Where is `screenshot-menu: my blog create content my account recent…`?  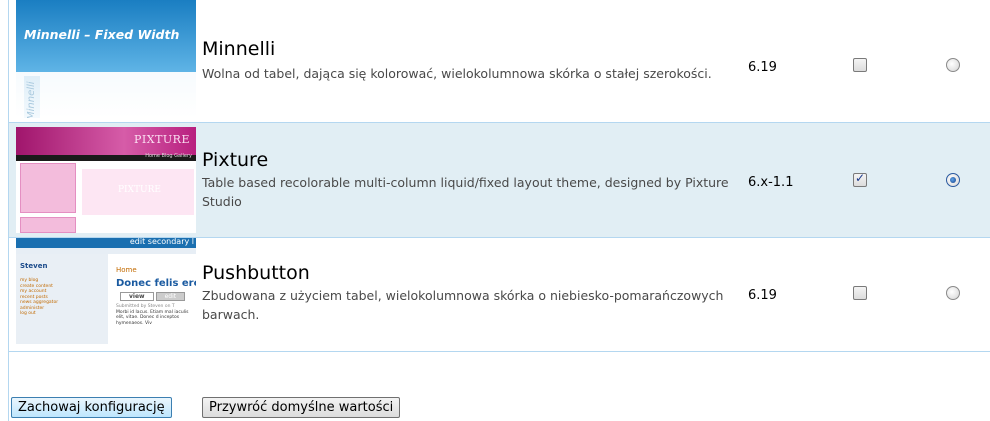 screenshot-menu: my blog create content my account recent… is located at coordinates (39, 297).